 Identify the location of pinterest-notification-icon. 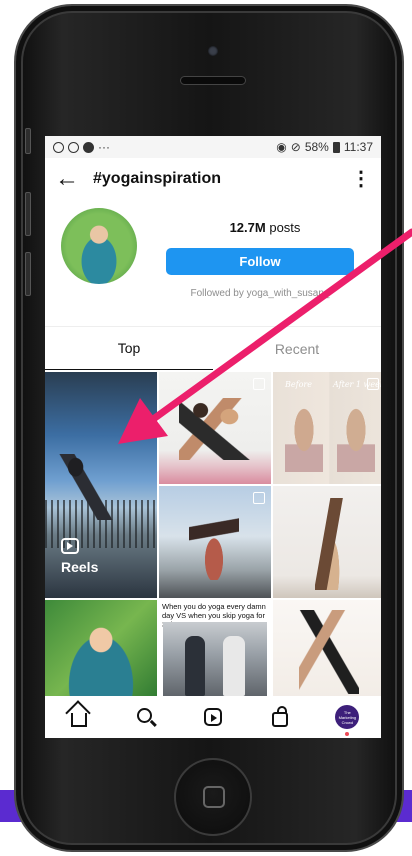
(73, 147).